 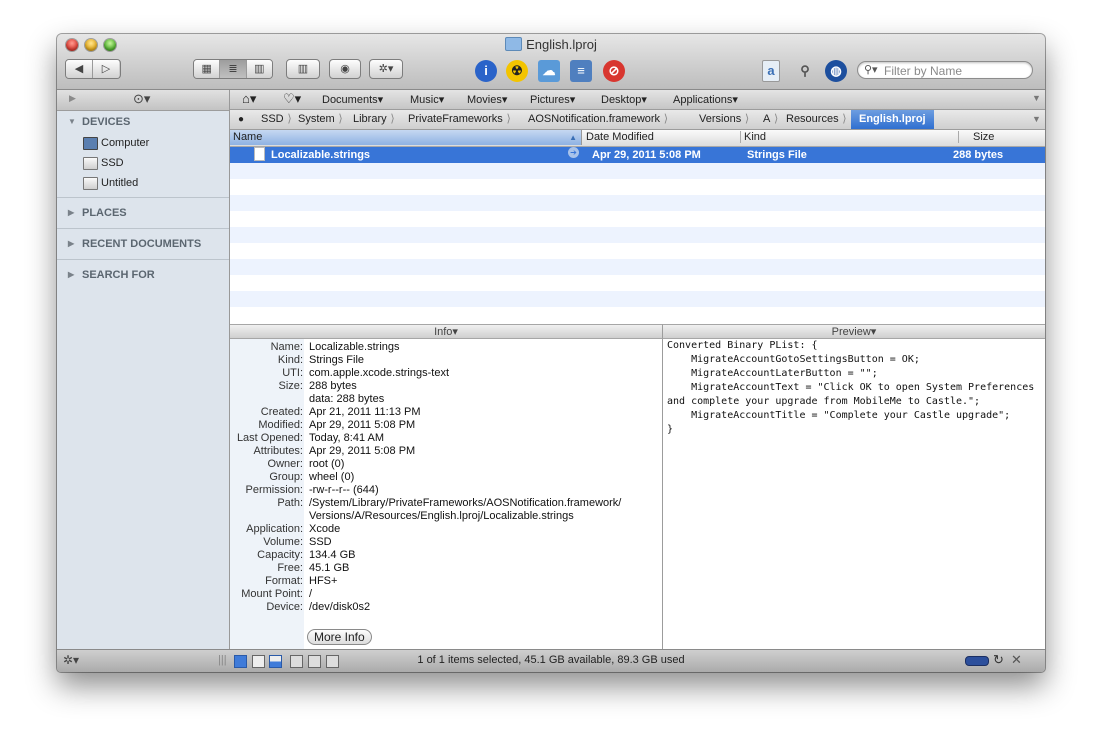 What do you see at coordinates (836, 71) in the screenshot?
I see `globe-icon: ◍` at bounding box center [836, 71].